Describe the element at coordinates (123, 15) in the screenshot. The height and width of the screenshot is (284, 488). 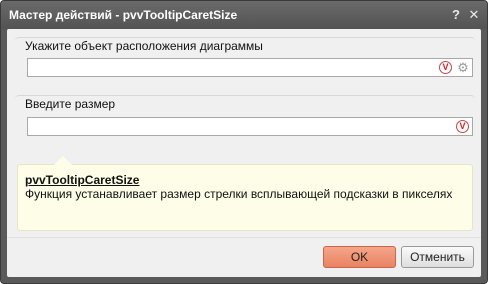
I see `dialog-title: Мастер действий - pvvTooltipCaretSize` at that location.